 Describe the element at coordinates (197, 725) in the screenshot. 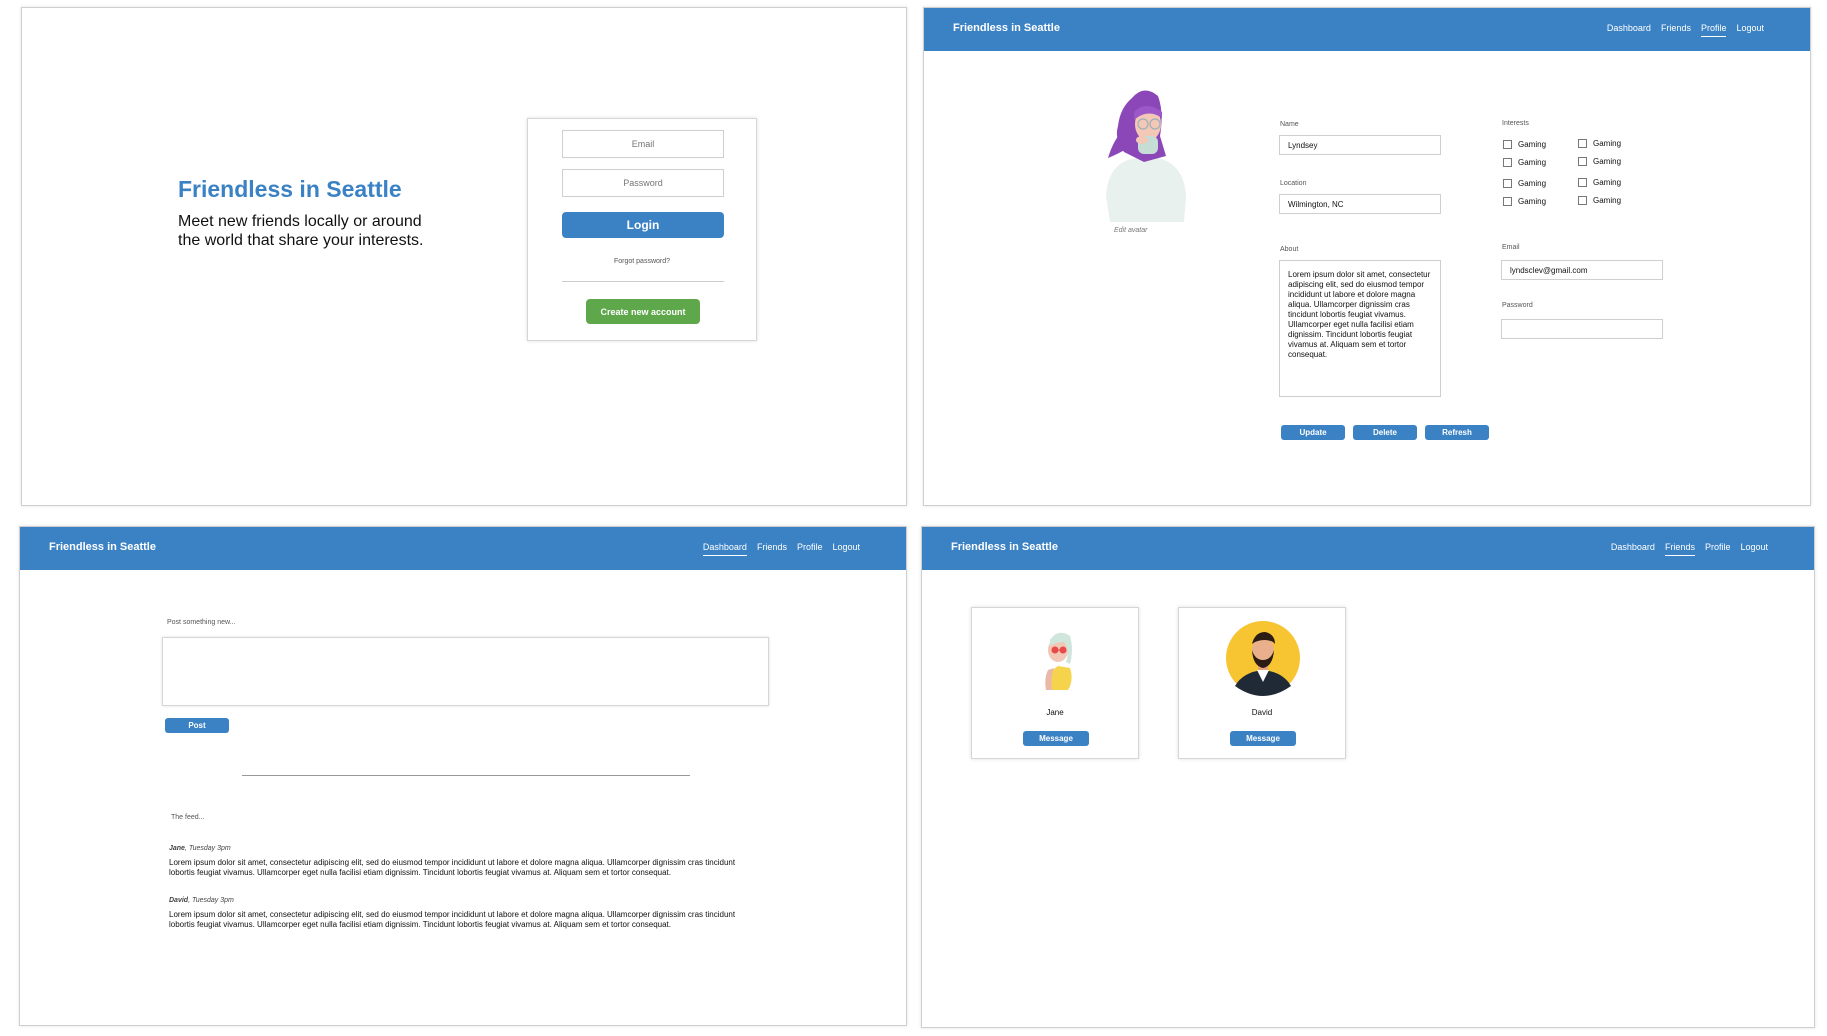

I see `post-button: Post` at that location.